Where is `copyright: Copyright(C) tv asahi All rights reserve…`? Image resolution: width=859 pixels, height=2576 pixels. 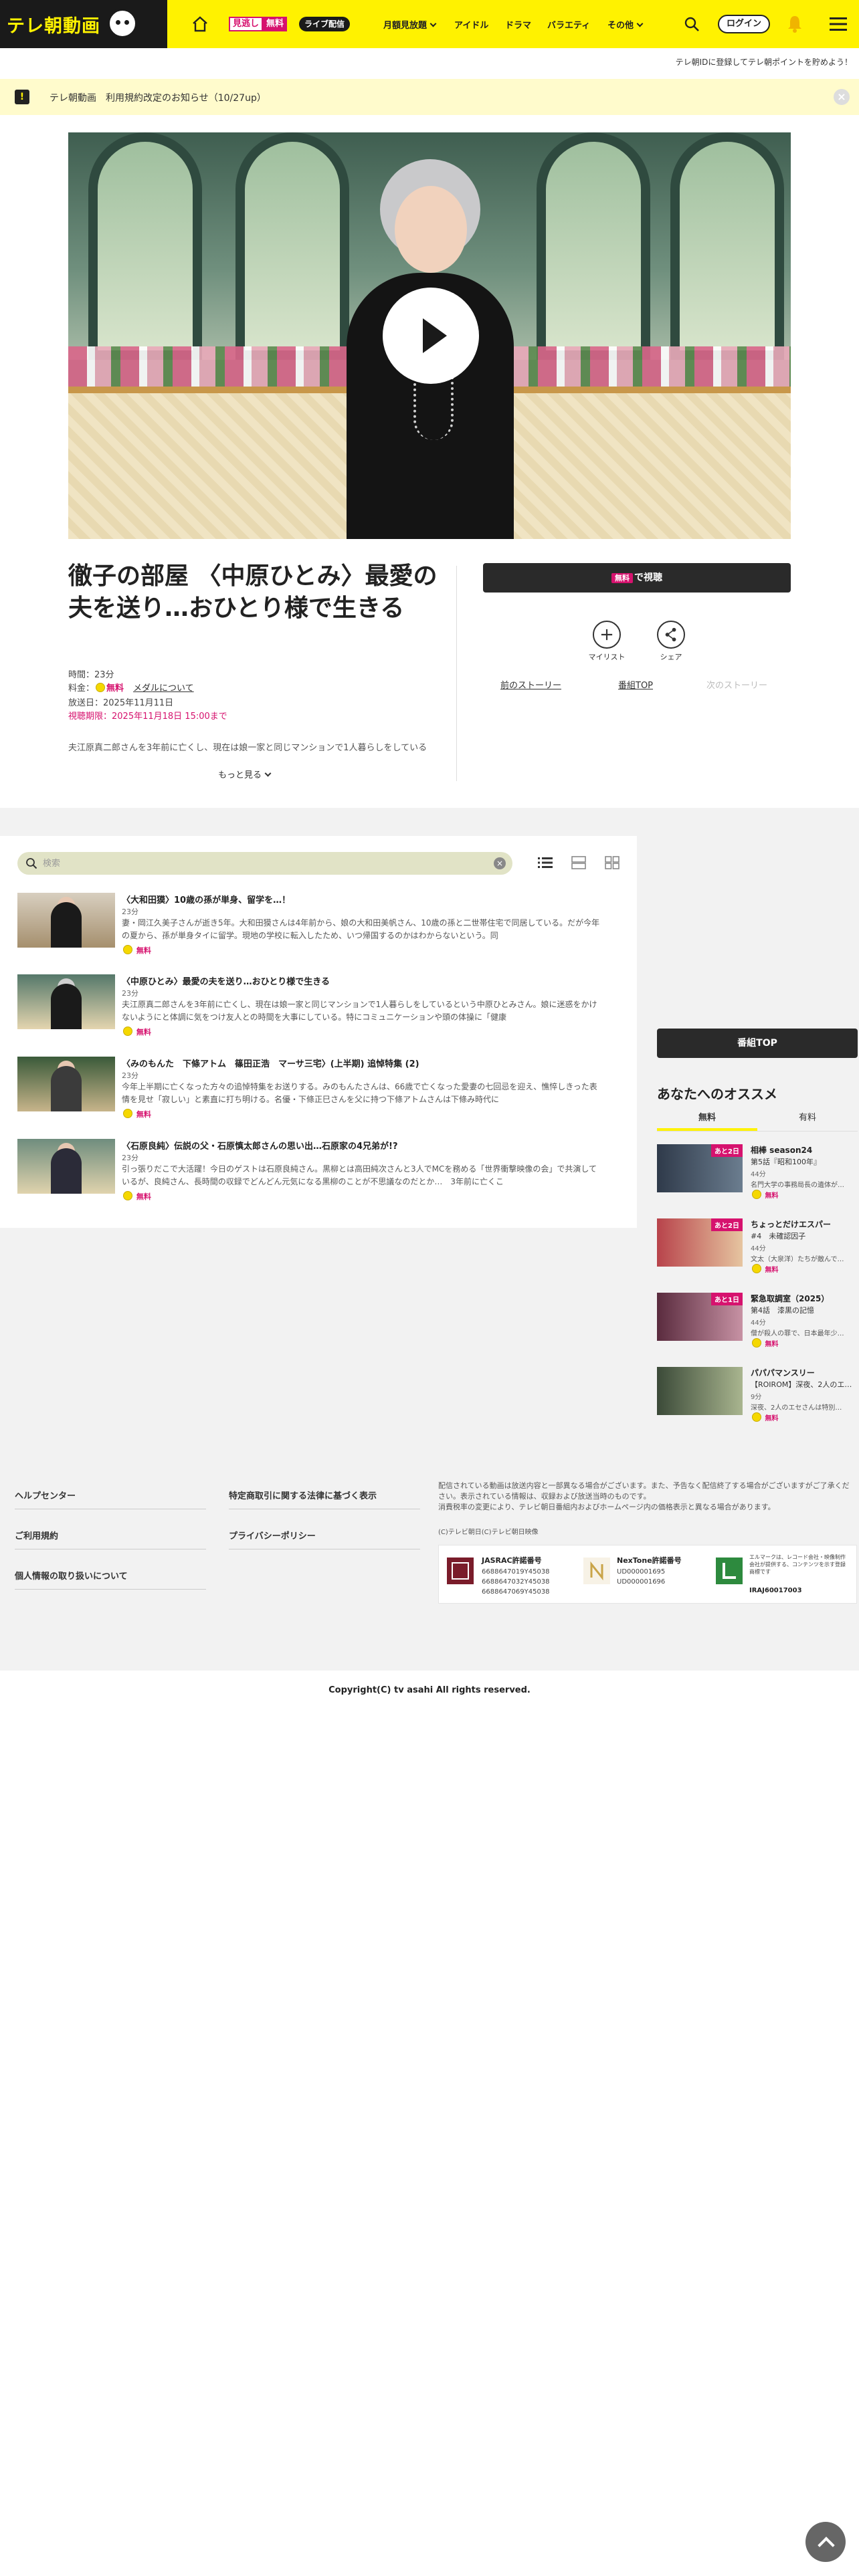
copyright: Copyright(C) tv asahi All rights reserve… is located at coordinates (429, 1690).